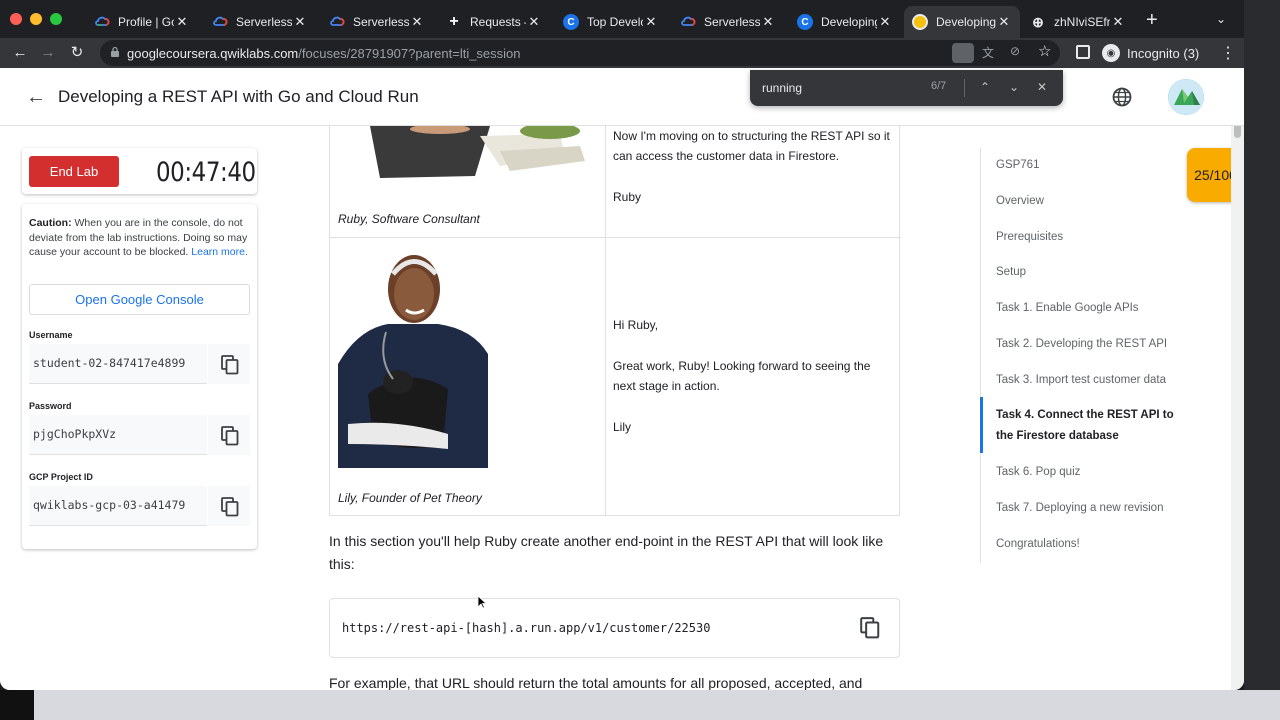  Describe the element at coordinates (622, 427) in the screenshot. I see `lily-signature: Lily` at that location.